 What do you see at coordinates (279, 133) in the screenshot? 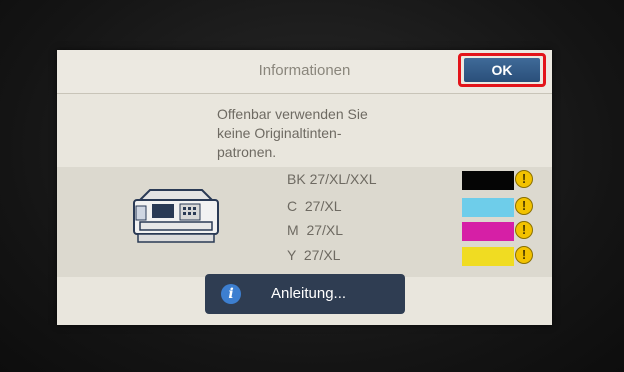
I see `message-line: keine Originaltinten-` at bounding box center [279, 133].